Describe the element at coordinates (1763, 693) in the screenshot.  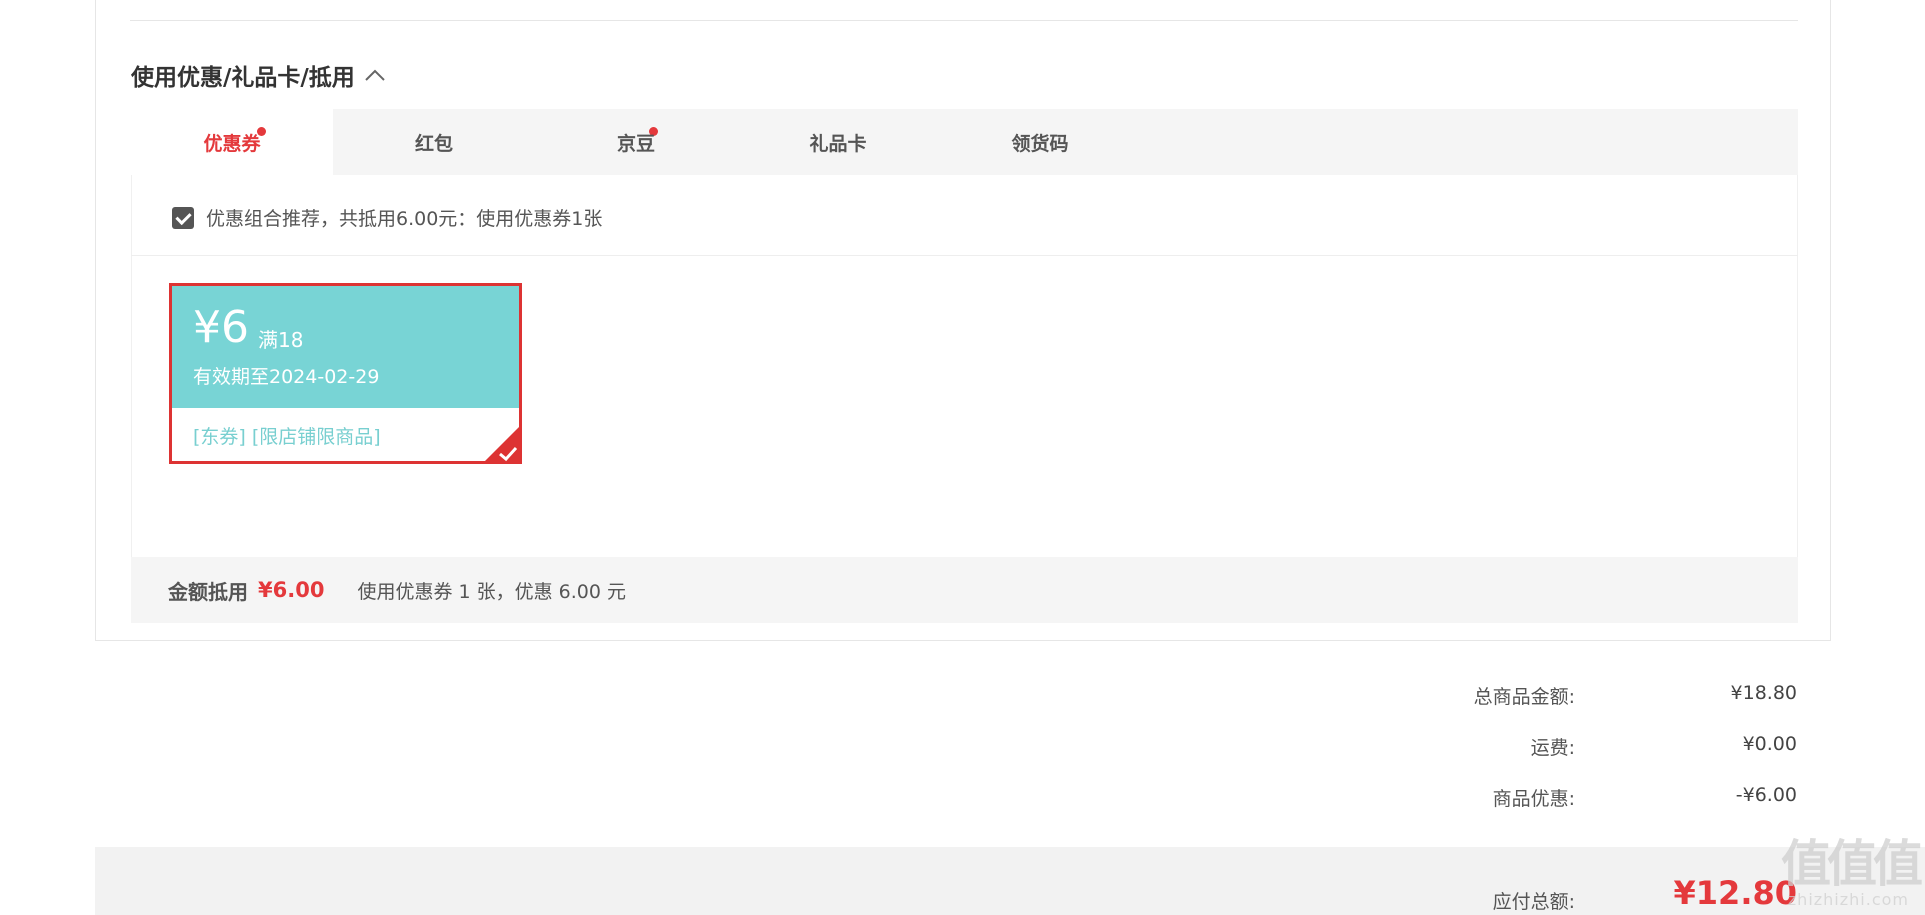
I see `total-value: ¥18.80` at that location.